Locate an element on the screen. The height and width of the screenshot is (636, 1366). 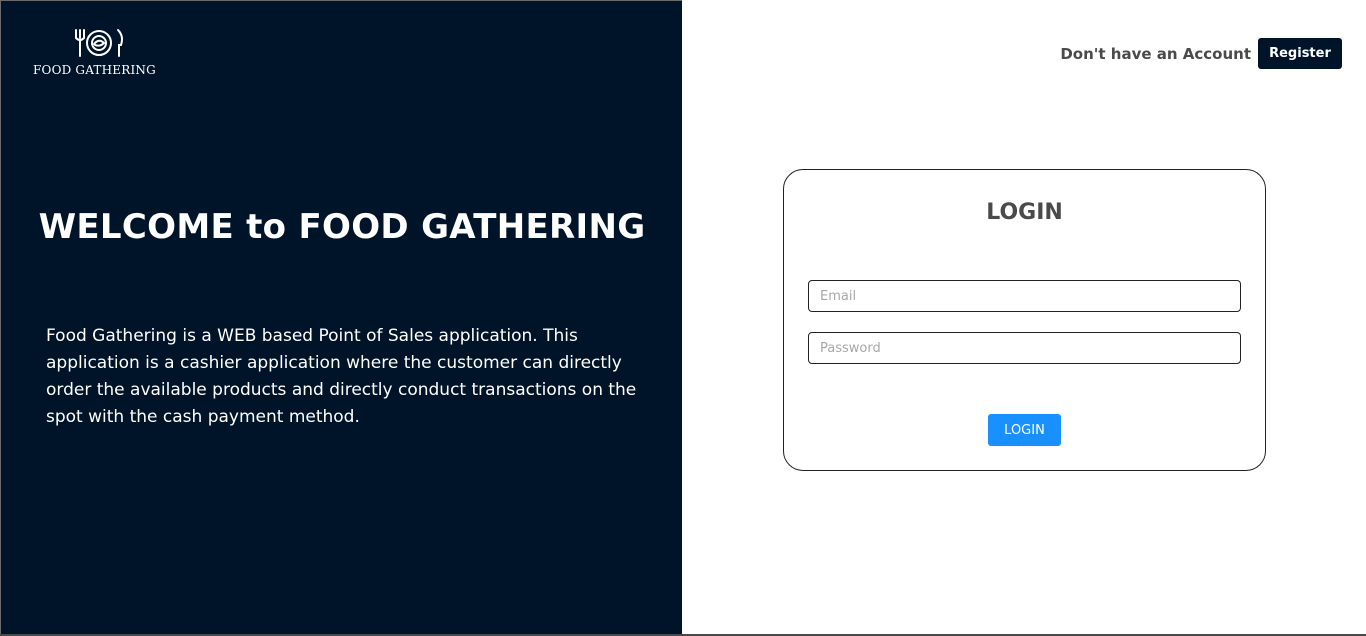
brand-logo: FOOD GATHERING is located at coordinates (102, 53).